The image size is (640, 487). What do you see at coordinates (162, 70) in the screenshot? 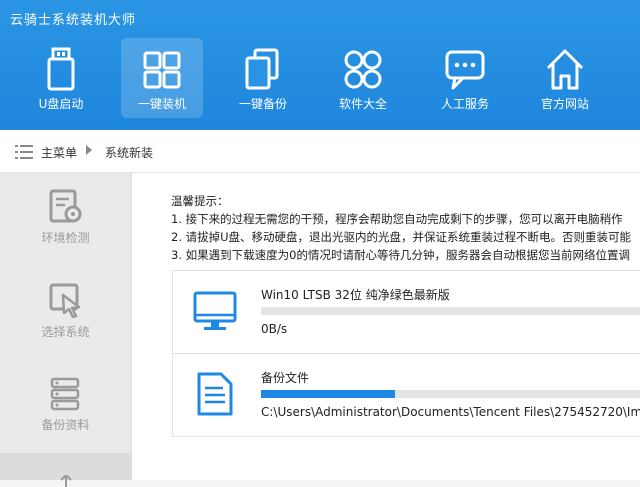
I see `windows-logo-icon` at bounding box center [162, 70].